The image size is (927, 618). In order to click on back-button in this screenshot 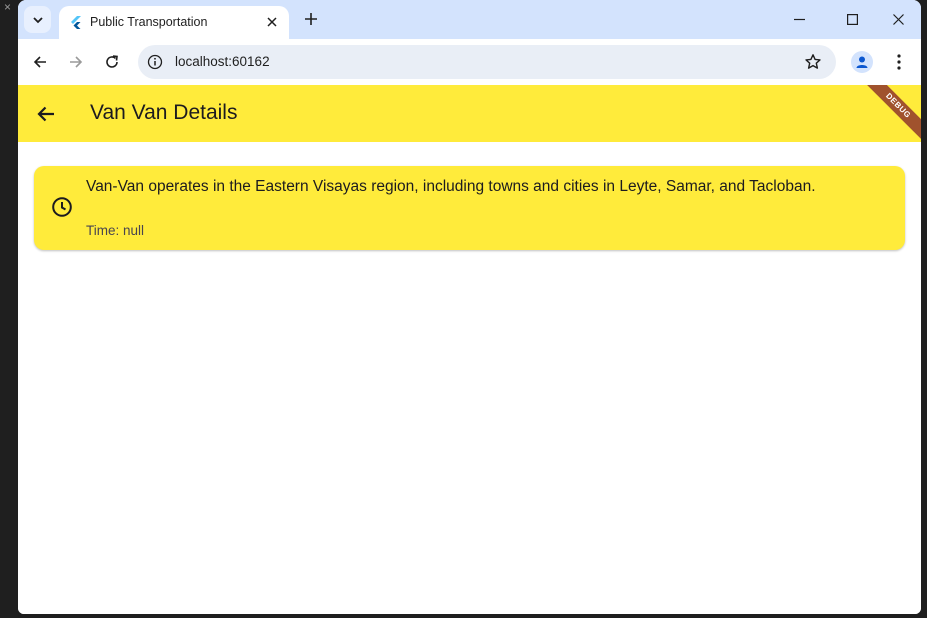, I will do `click(40, 62)`.